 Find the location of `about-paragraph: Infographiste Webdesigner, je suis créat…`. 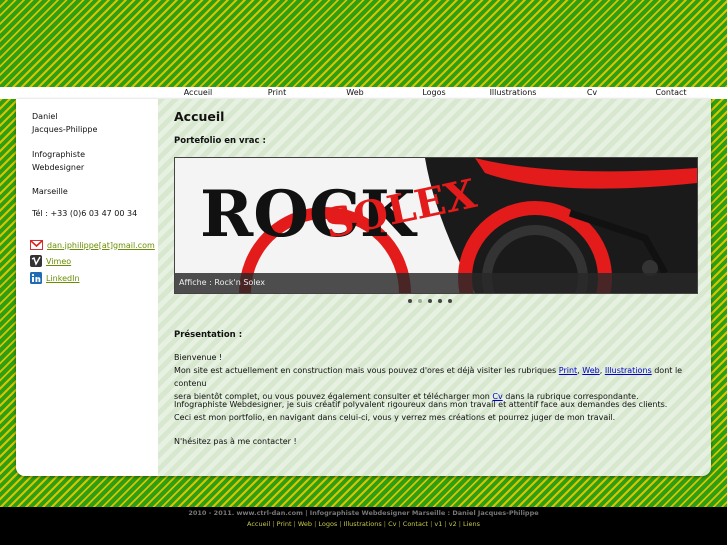

about-paragraph: Infographiste Webdesigner, je suis créat… is located at coordinates (441, 411).